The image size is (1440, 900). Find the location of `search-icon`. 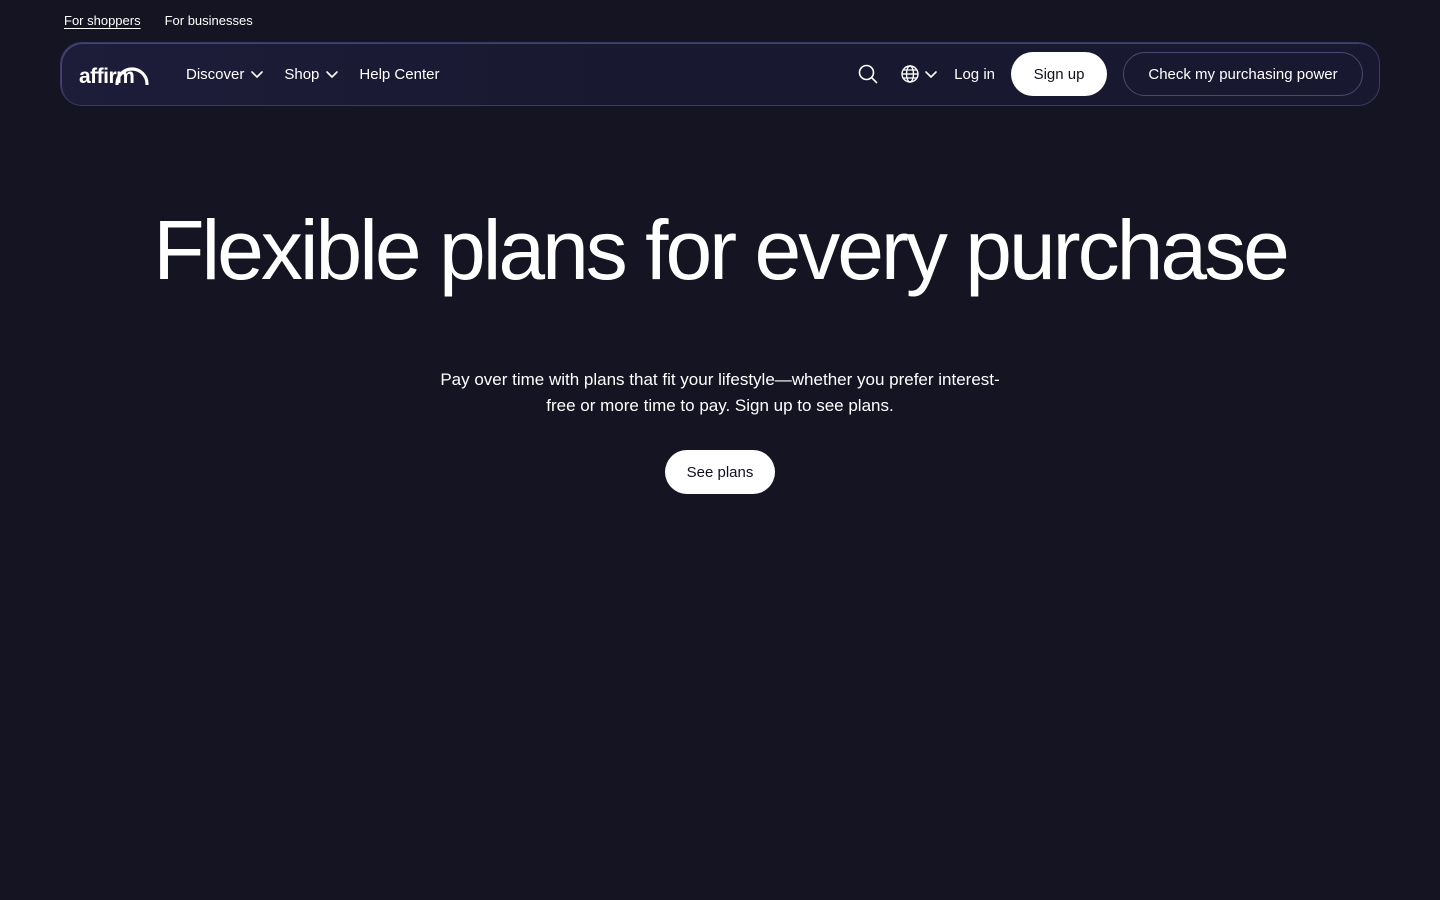

search-icon is located at coordinates (868, 74).